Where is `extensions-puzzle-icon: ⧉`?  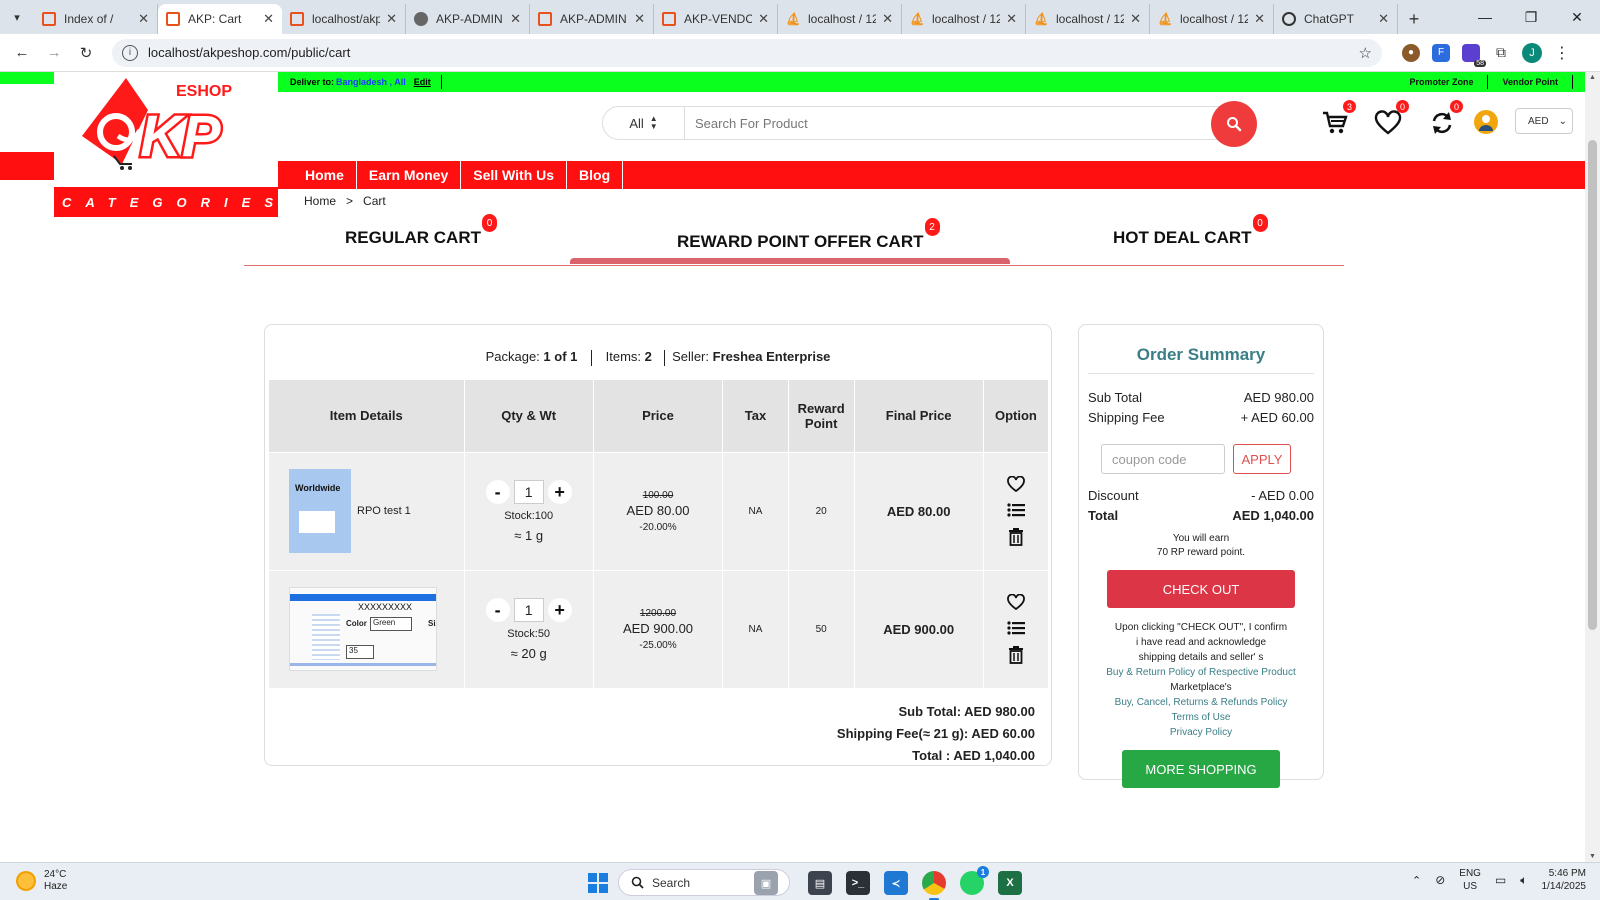 extensions-puzzle-icon: ⧉ is located at coordinates (1501, 53).